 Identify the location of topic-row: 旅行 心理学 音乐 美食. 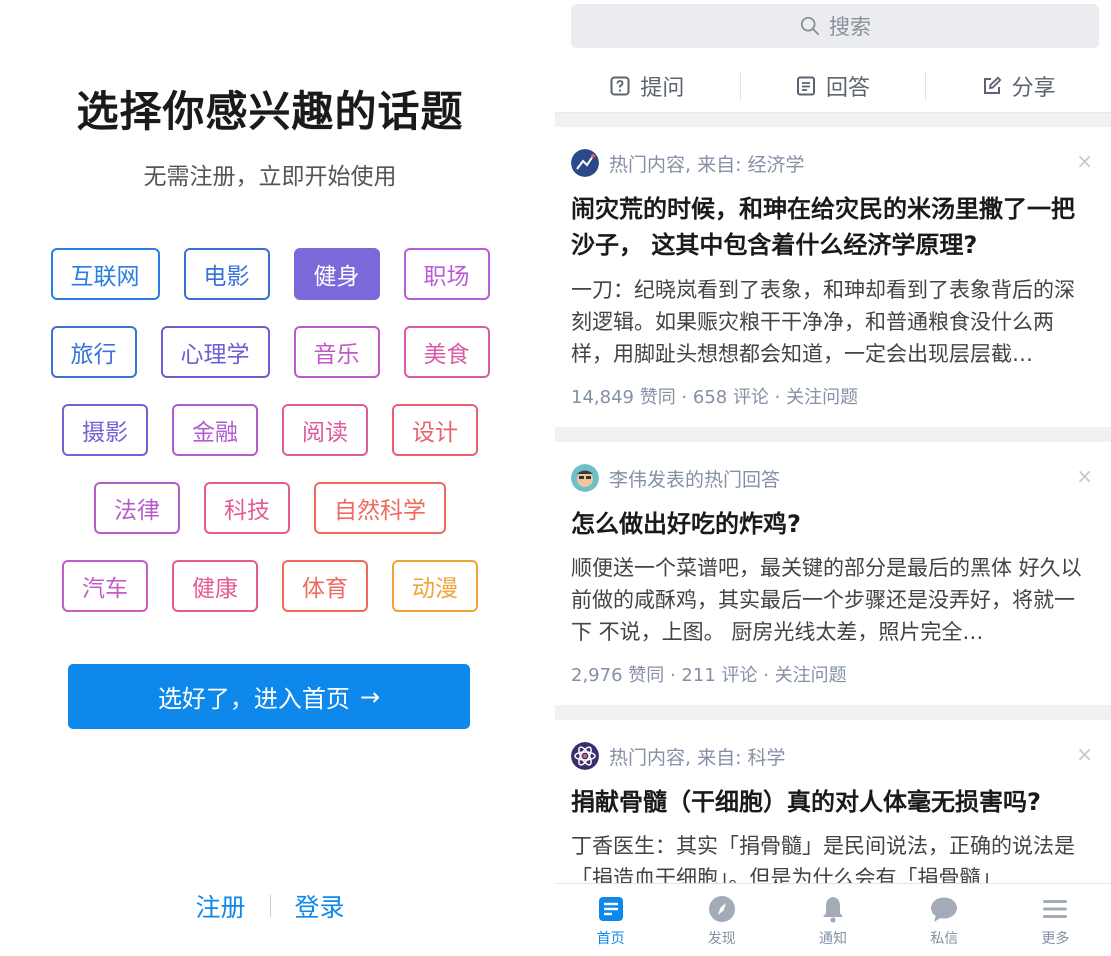
(270, 352).